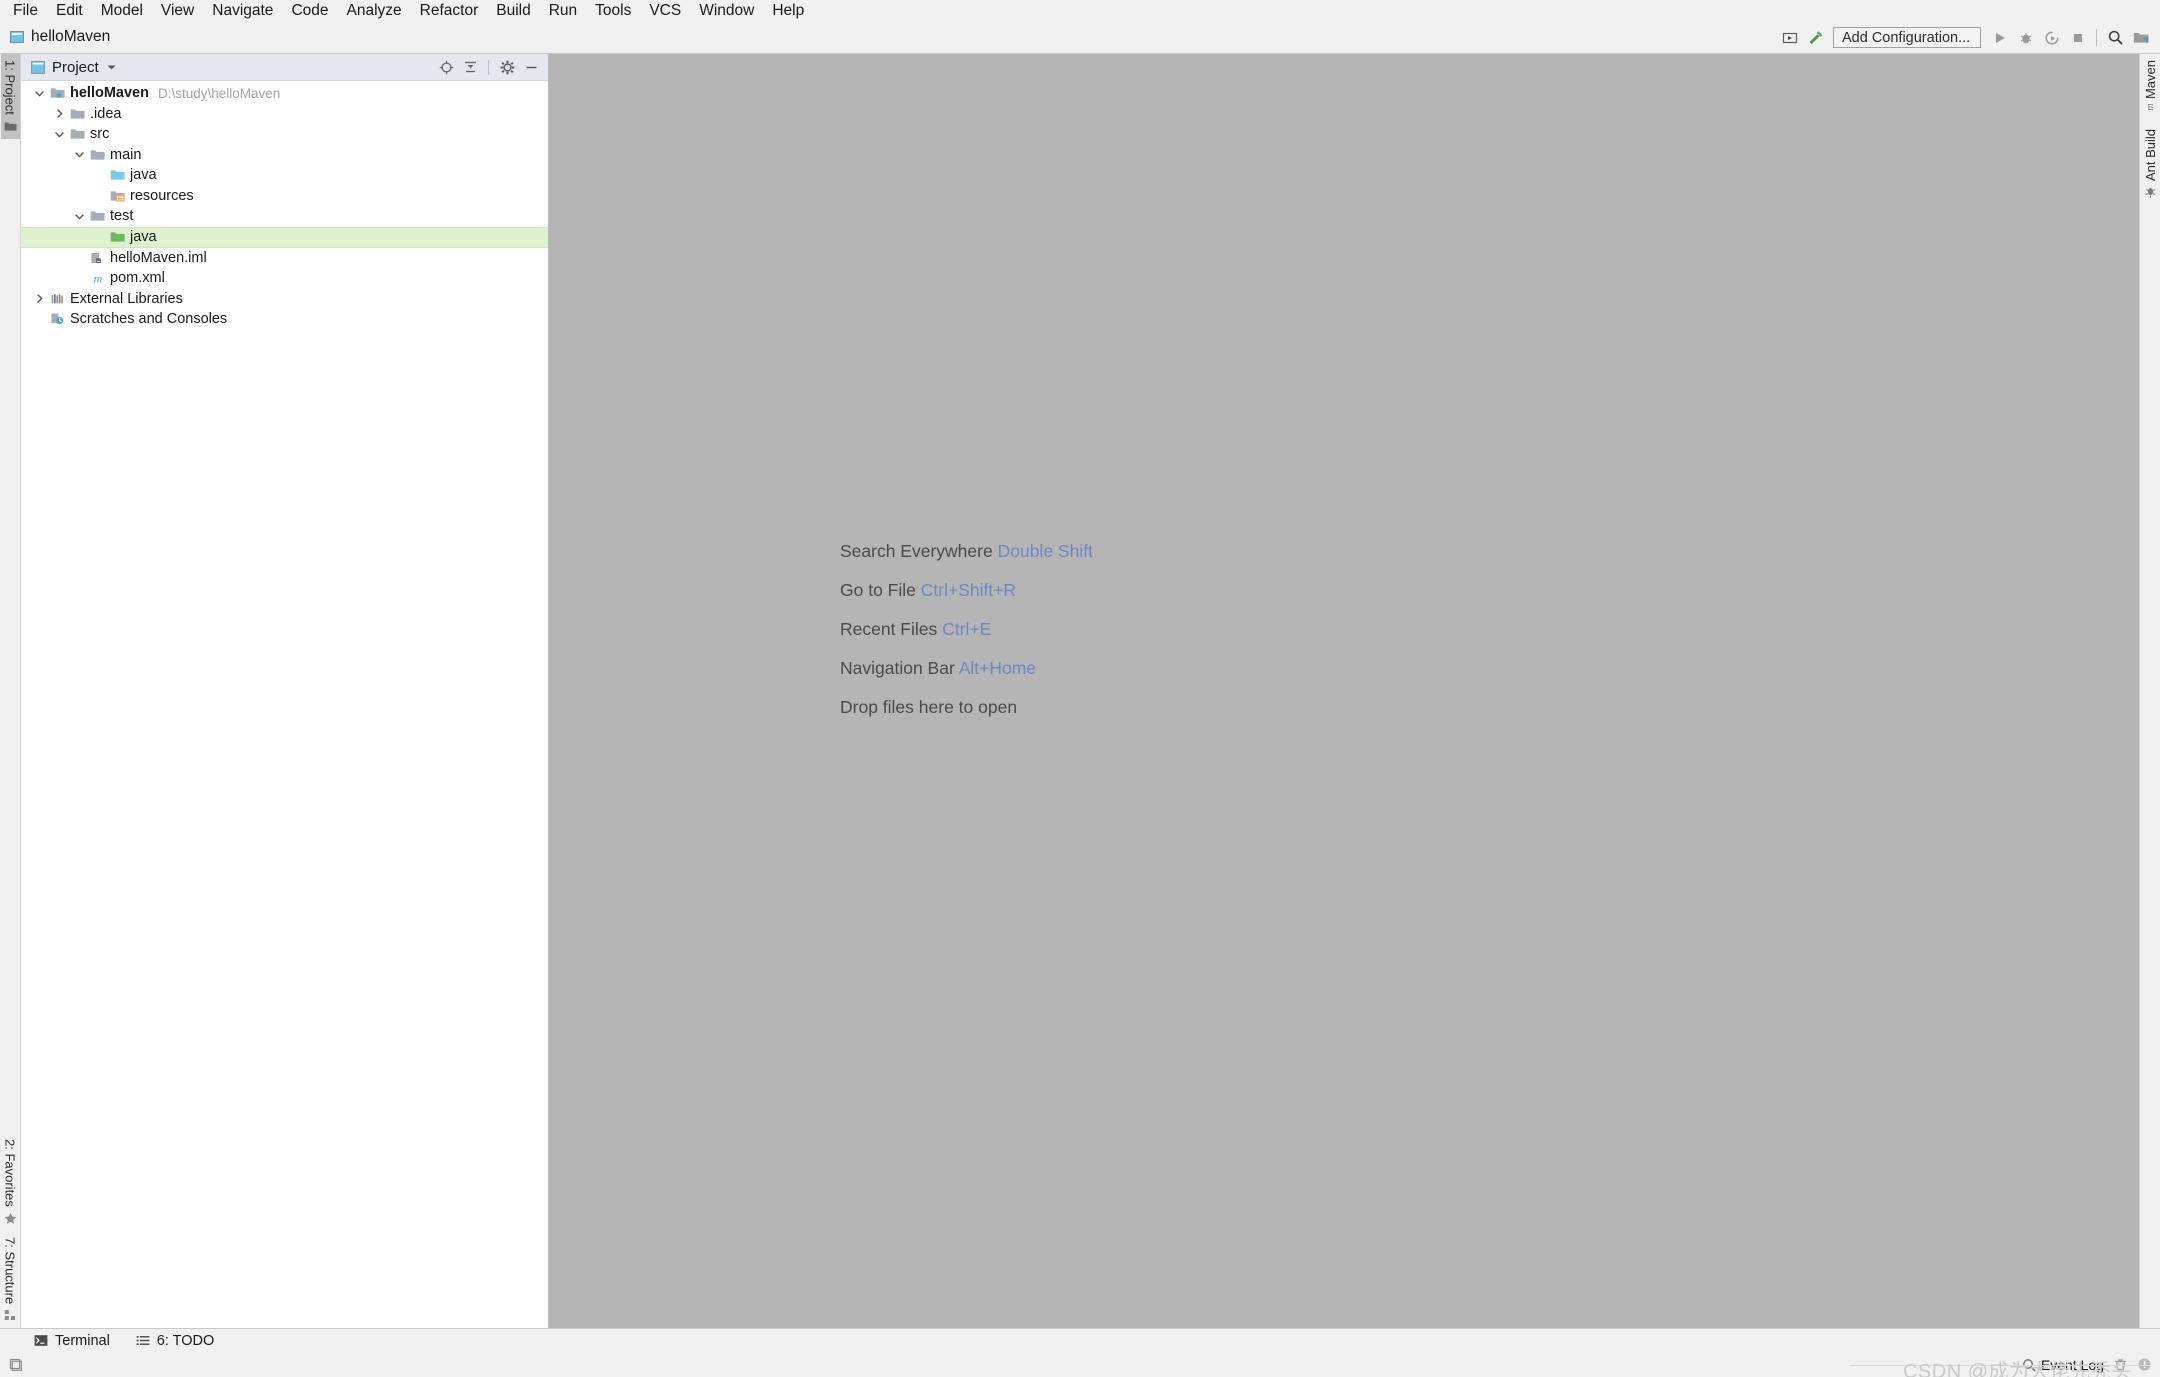  Describe the element at coordinates (788, 11) in the screenshot. I see `menu-item-help: Help` at that location.